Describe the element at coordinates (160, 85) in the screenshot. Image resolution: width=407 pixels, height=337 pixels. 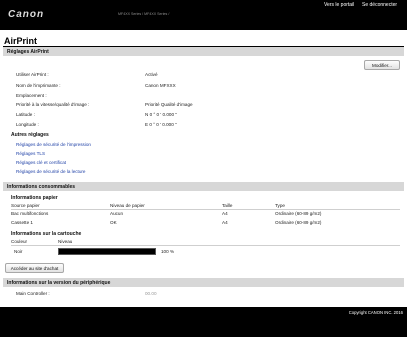
I see `printer-name-value: Canon MFXXX` at that location.